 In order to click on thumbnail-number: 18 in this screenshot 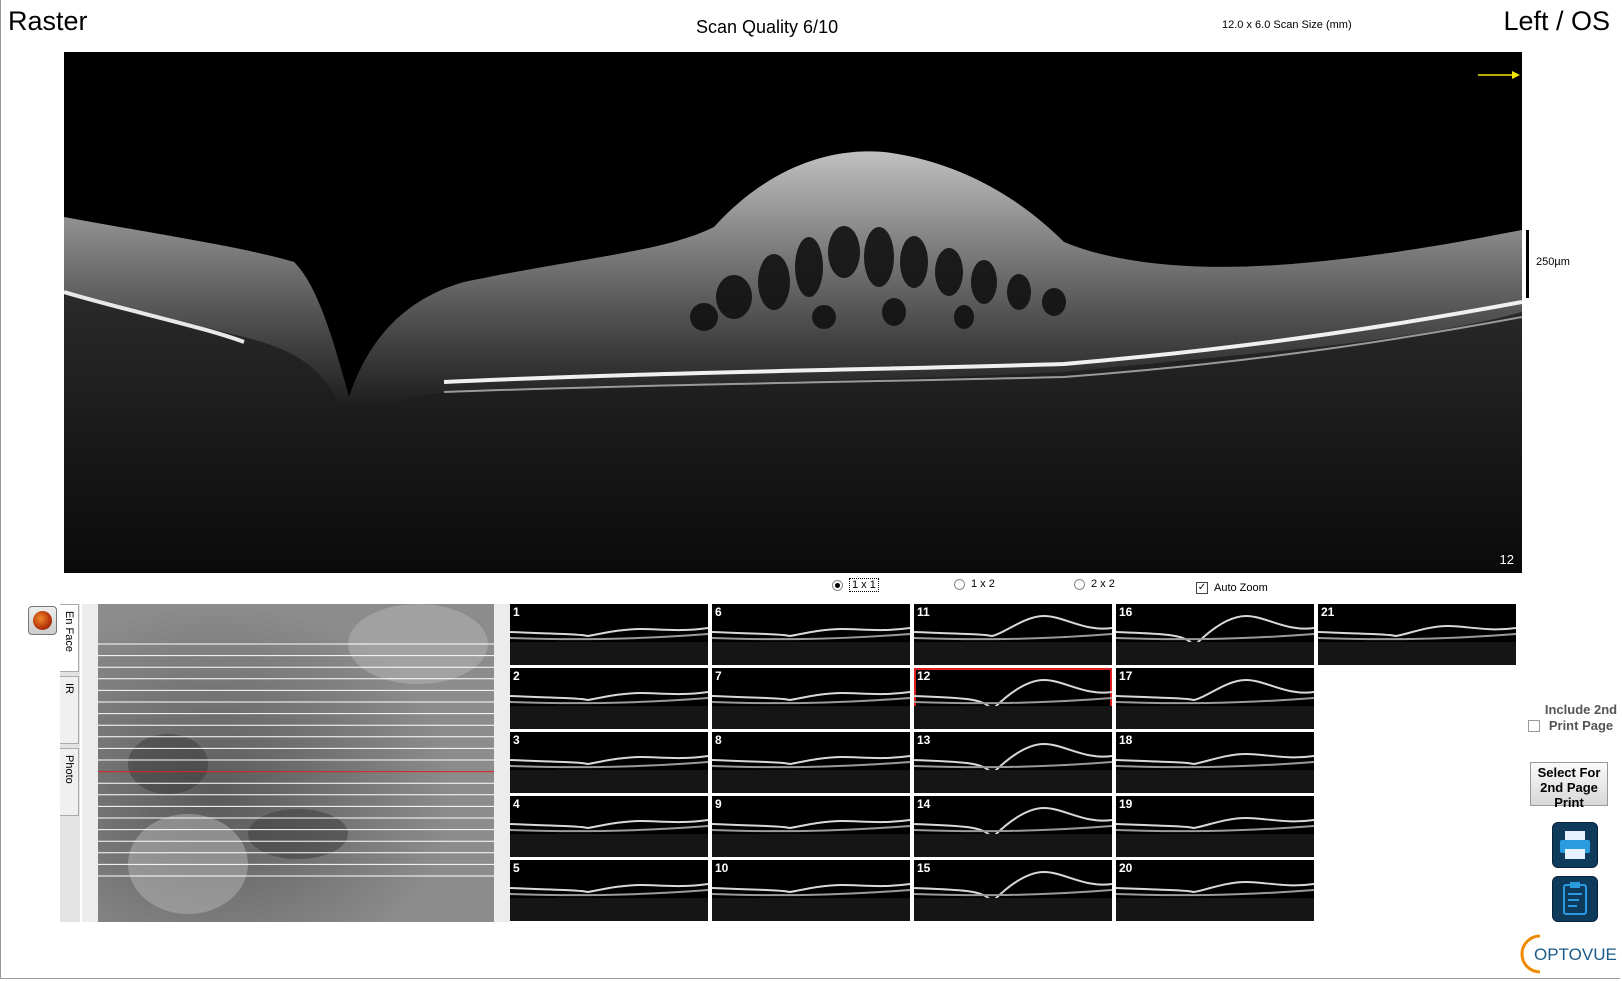, I will do `click(1126, 740)`.